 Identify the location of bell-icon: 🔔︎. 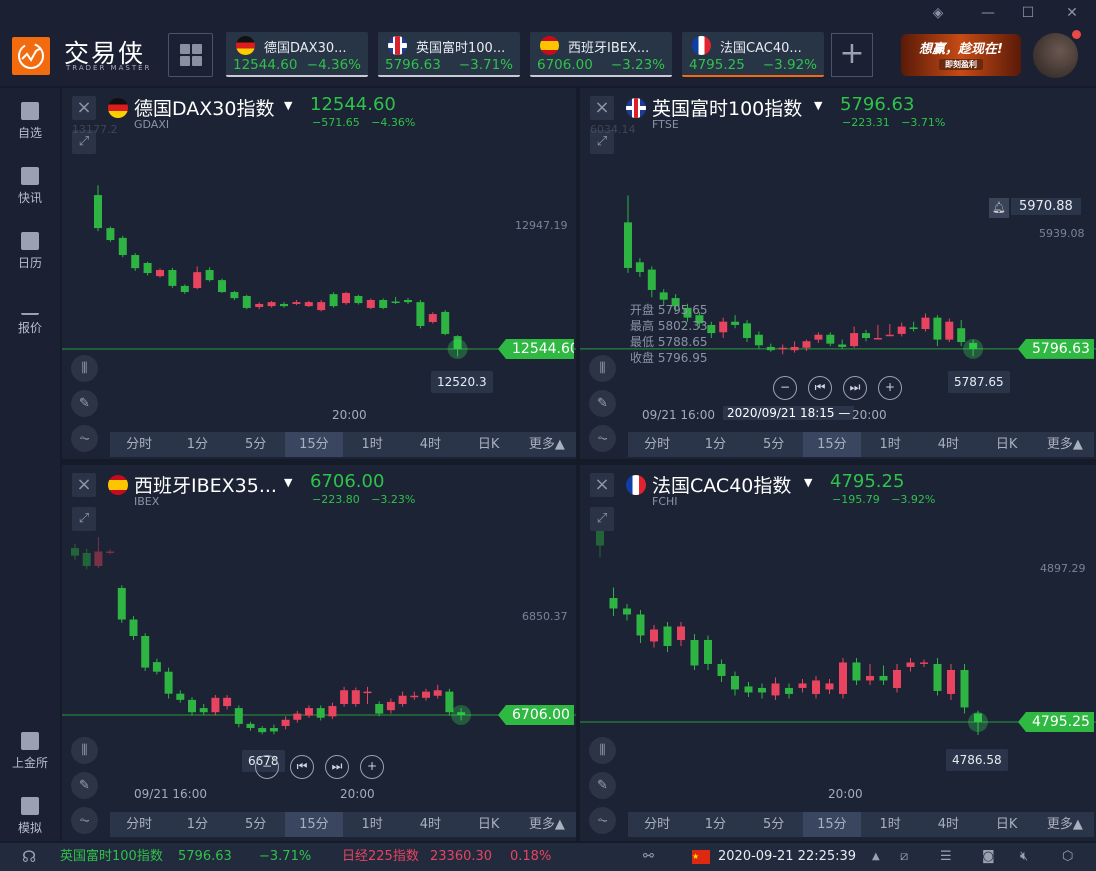
(999, 208).